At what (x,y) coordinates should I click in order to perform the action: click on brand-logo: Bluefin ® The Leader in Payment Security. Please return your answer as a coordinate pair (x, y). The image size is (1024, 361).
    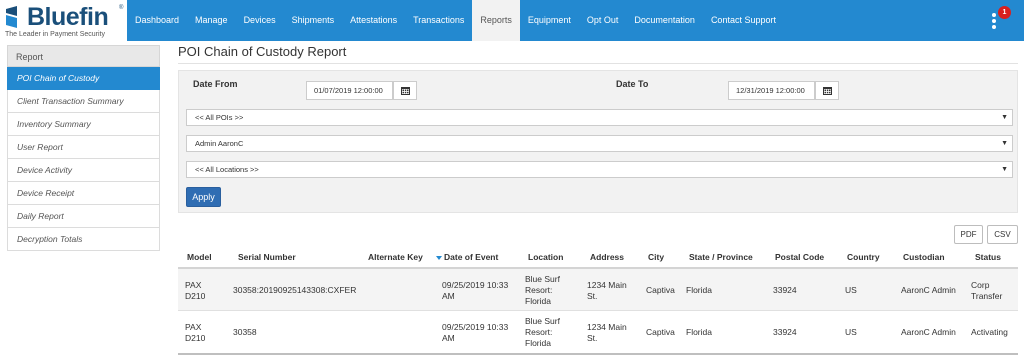
    Looking at the image, I should click on (65, 21).